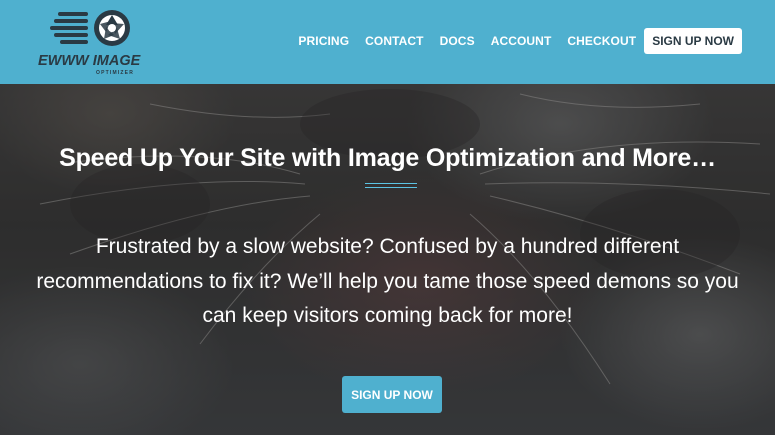  Describe the element at coordinates (391, 185) in the screenshot. I see `title-divider` at that location.